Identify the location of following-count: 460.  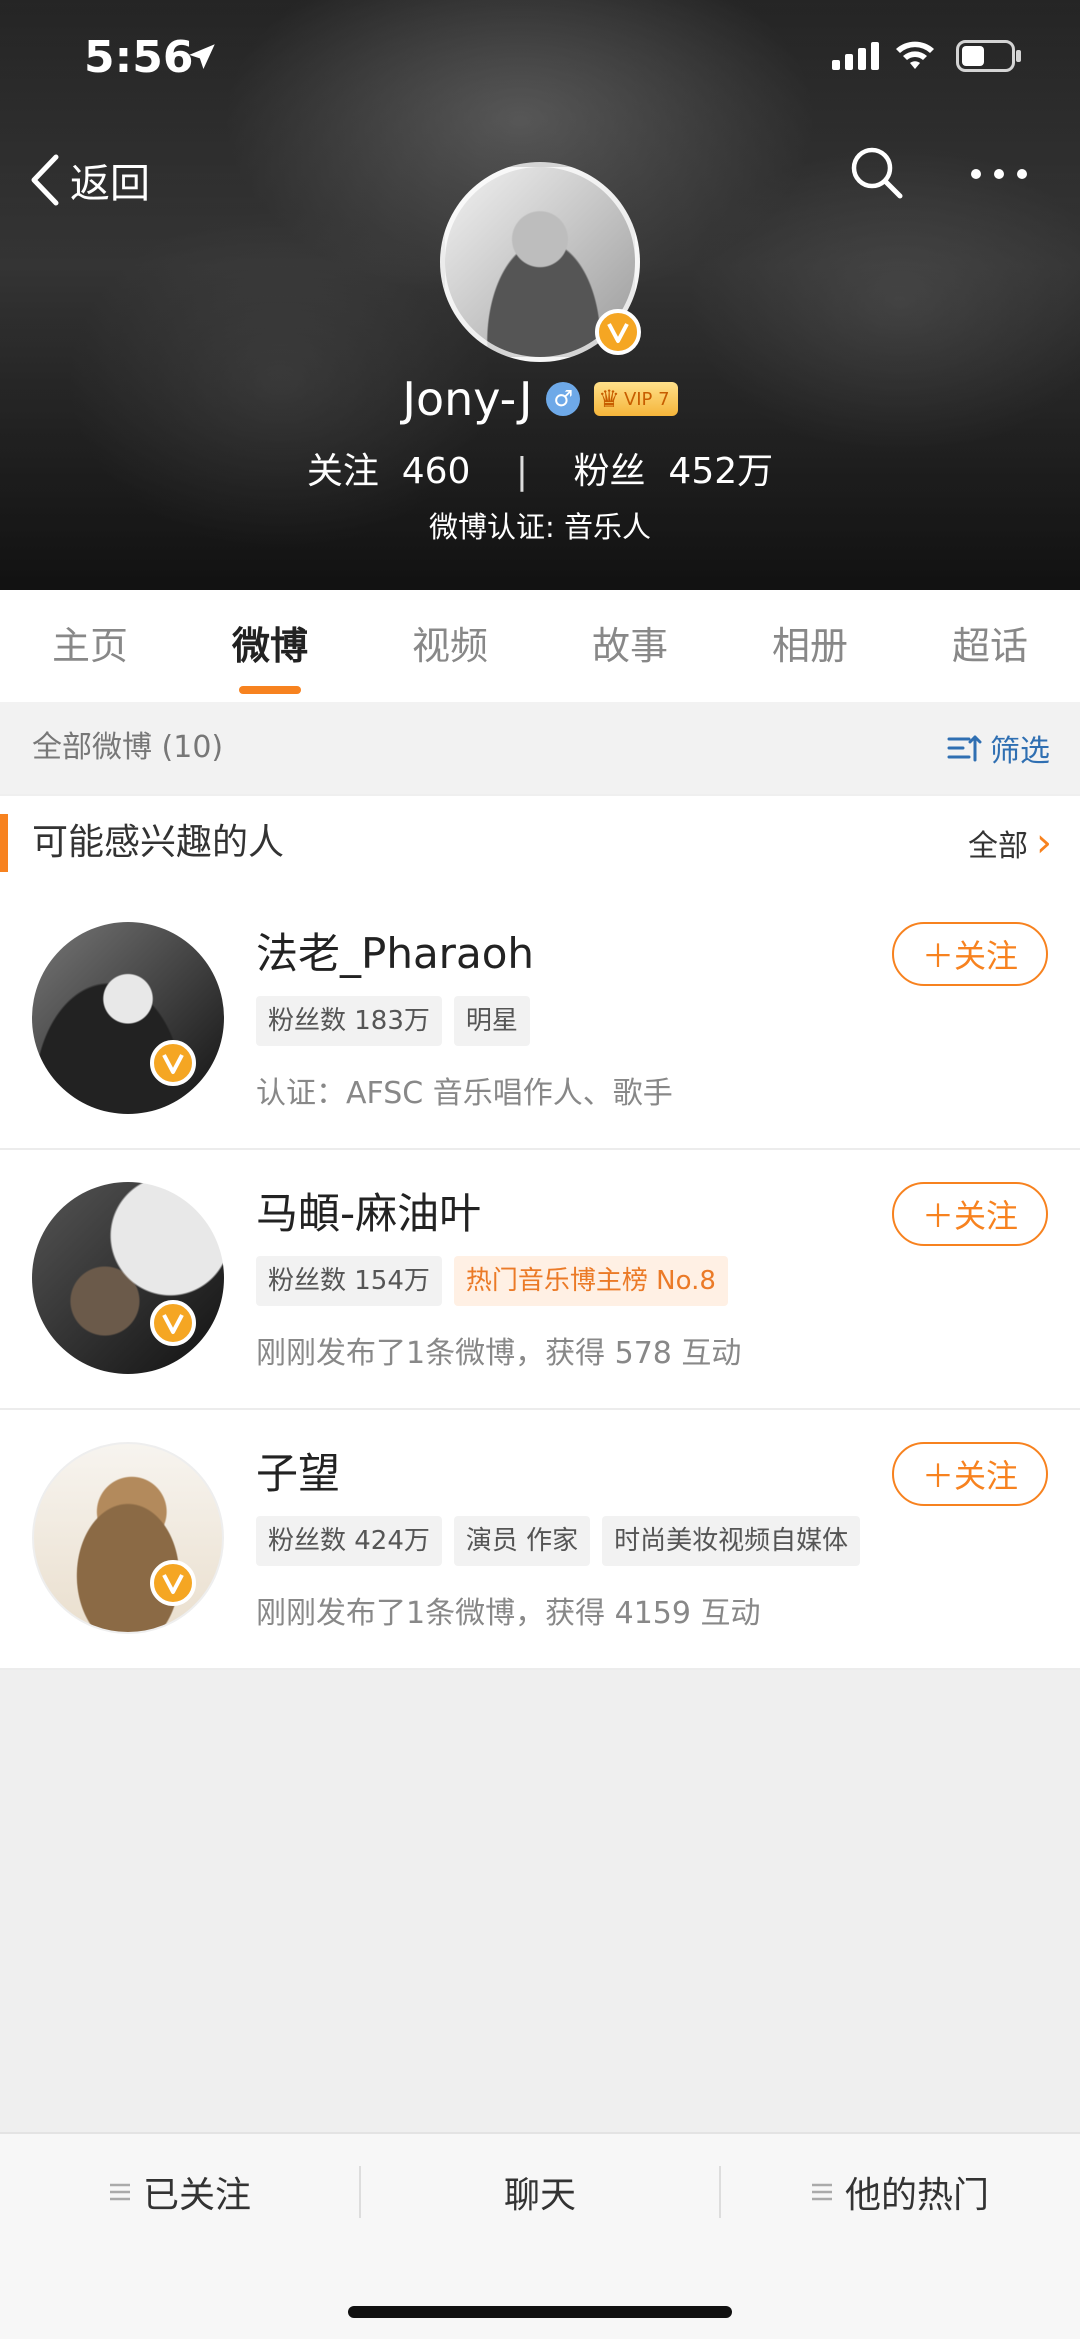
(436, 471).